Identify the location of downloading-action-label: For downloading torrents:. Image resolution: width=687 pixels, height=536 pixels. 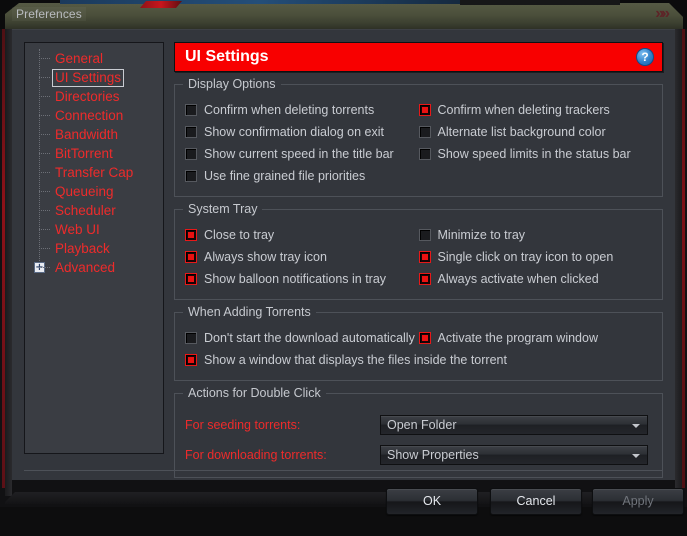
(256, 455).